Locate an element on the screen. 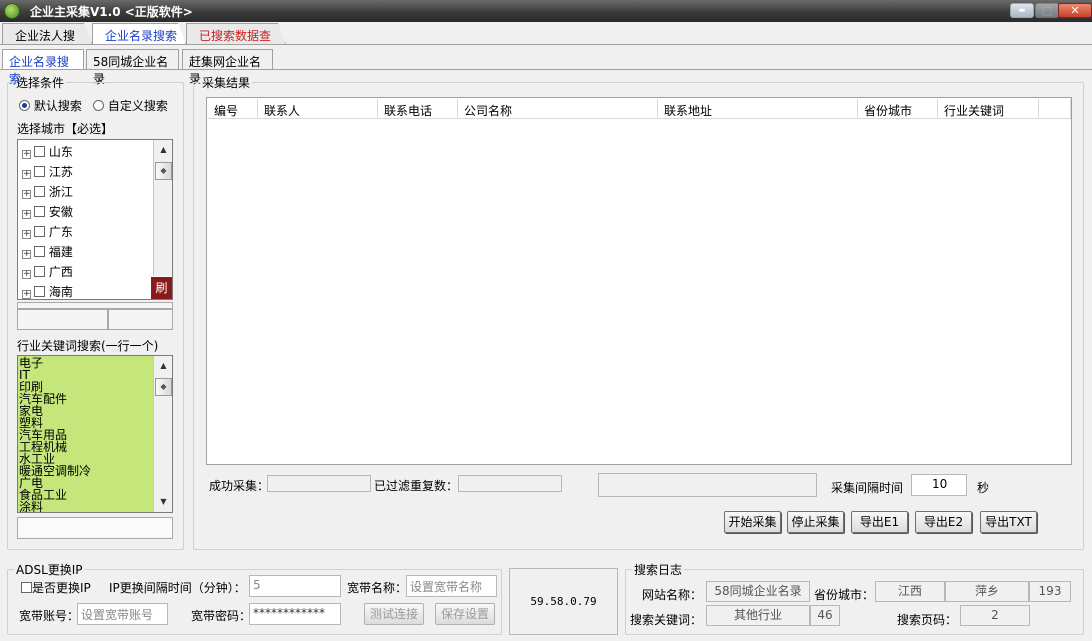 This screenshot has height=641, width=1092. interval-input: 10 is located at coordinates (939, 485).